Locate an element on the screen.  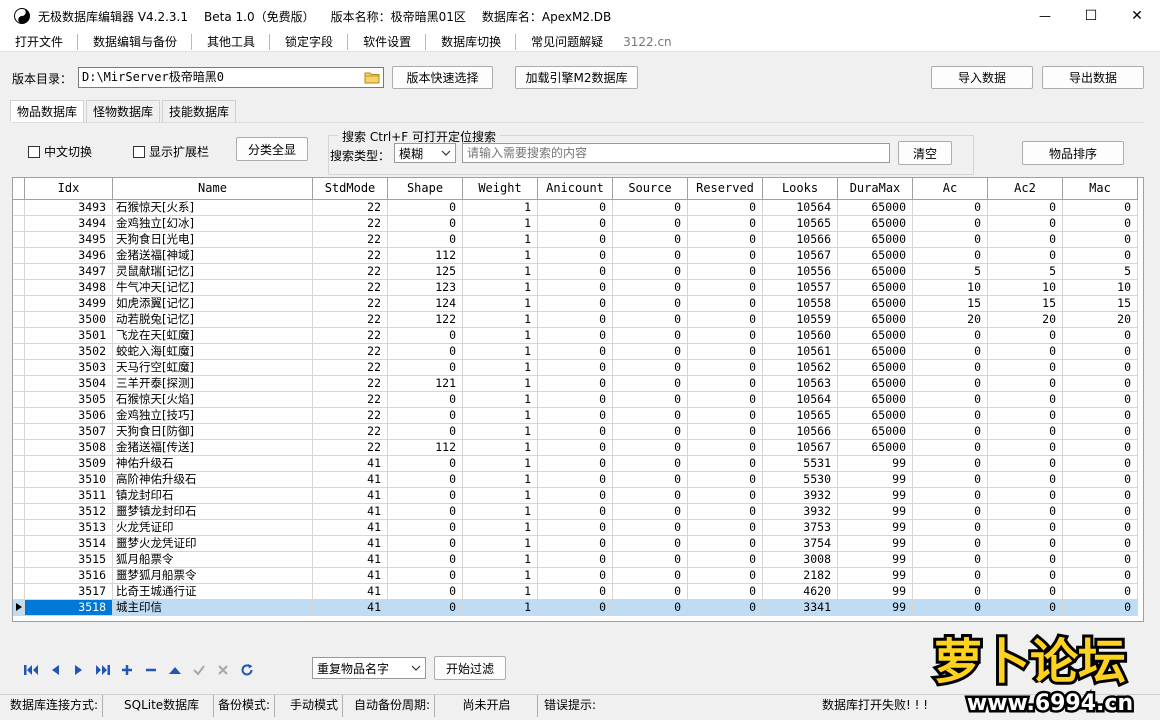
column-header: Shape is located at coordinates (425, 189).